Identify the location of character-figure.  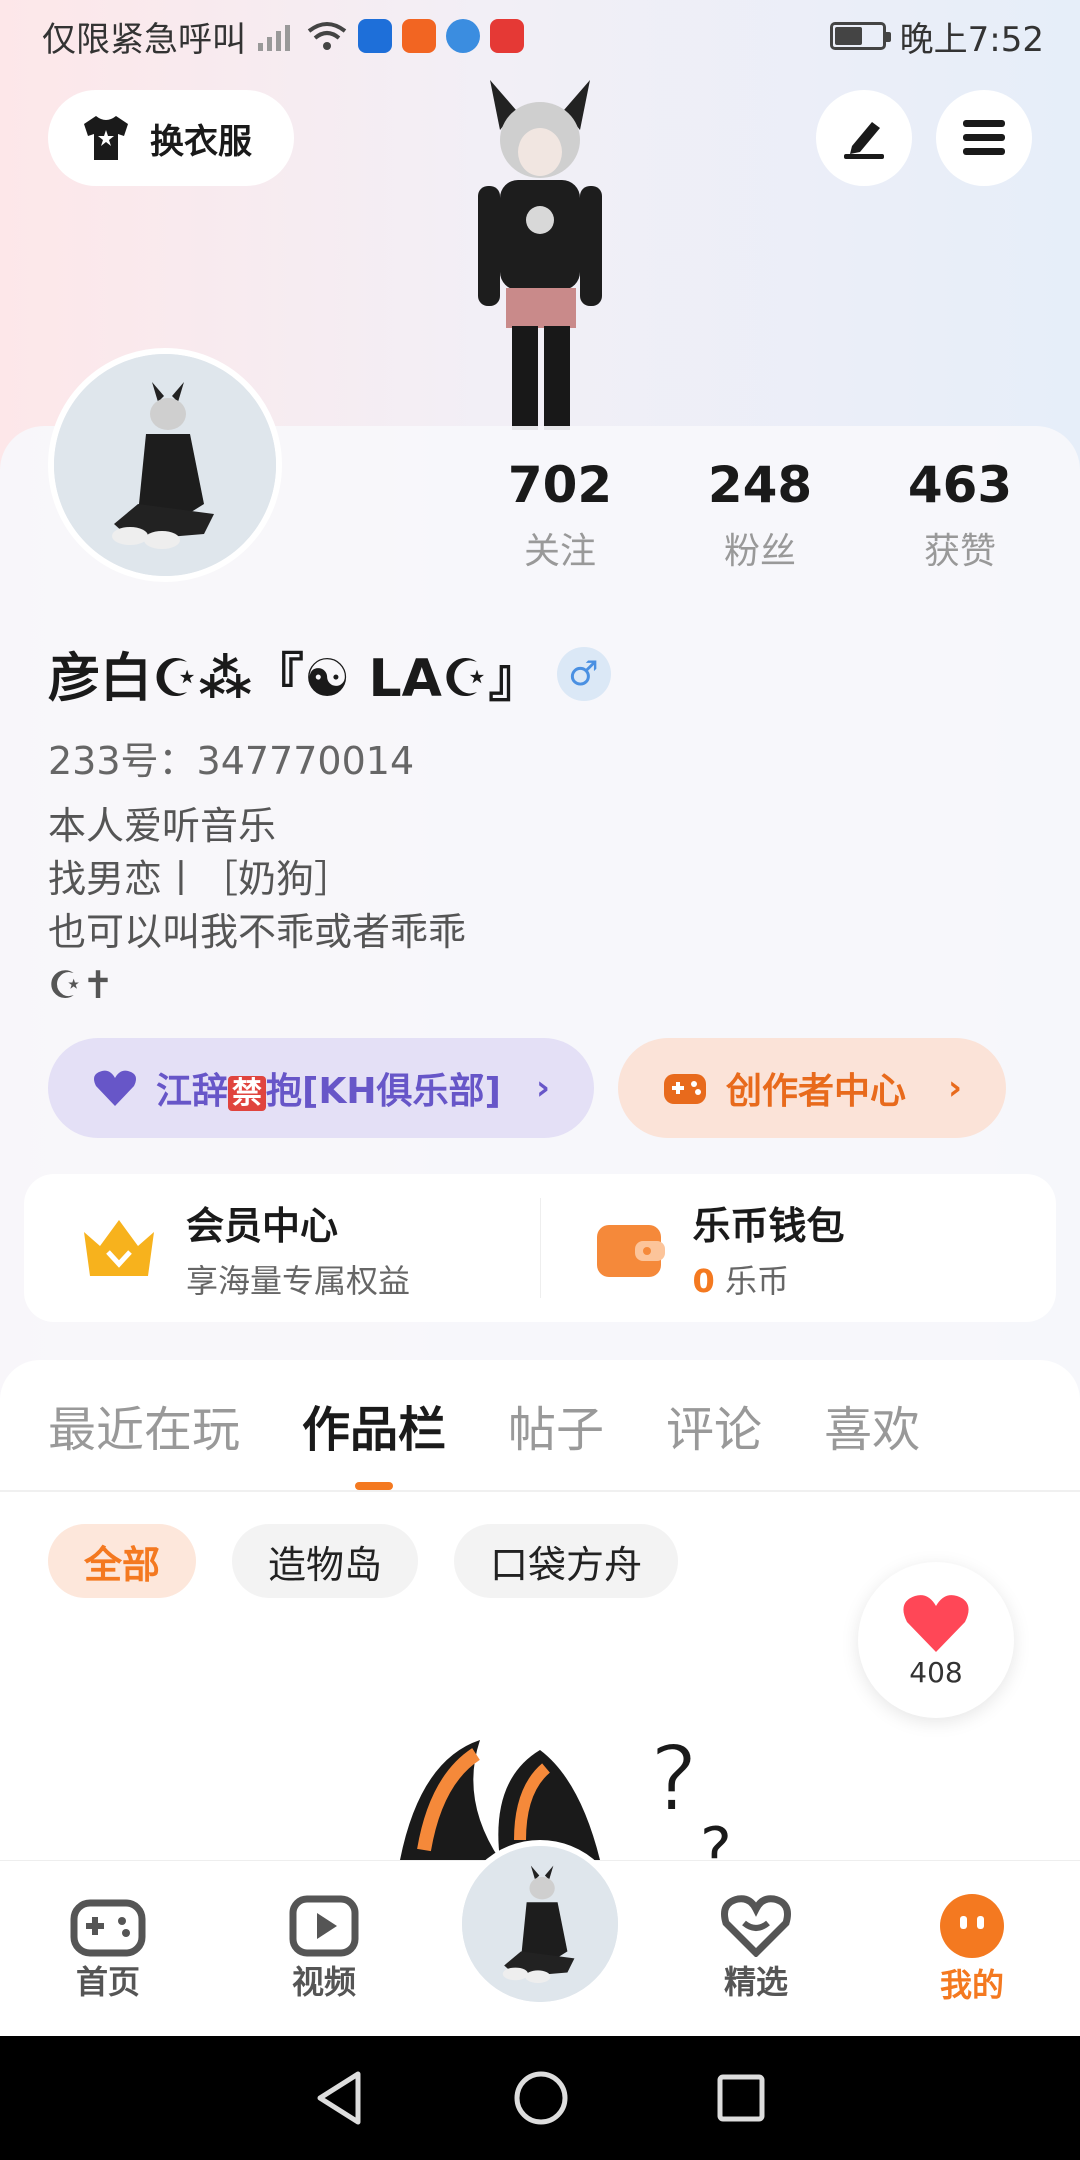
(540, 250).